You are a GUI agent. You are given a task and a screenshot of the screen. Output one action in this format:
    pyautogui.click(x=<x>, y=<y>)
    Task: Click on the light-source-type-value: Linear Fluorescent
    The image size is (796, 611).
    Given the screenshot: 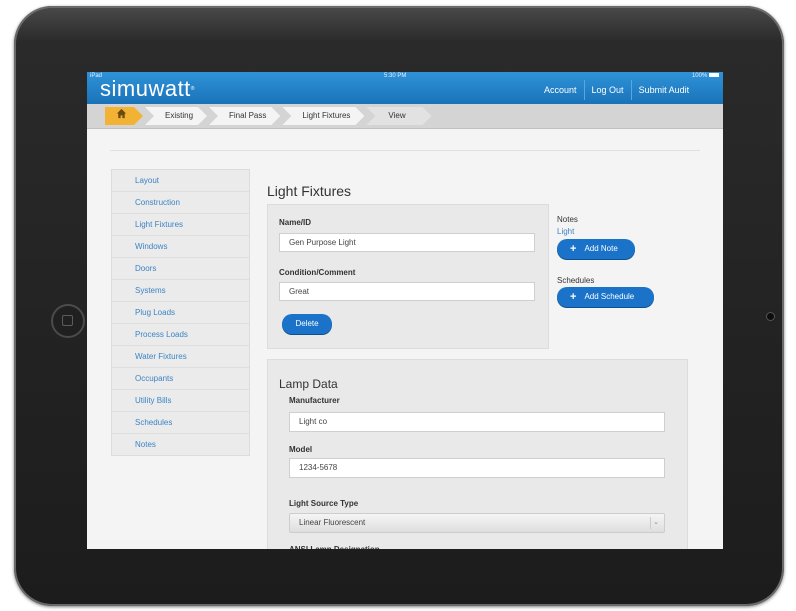 What is the action you would take?
    pyautogui.click(x=332, y=522)
    